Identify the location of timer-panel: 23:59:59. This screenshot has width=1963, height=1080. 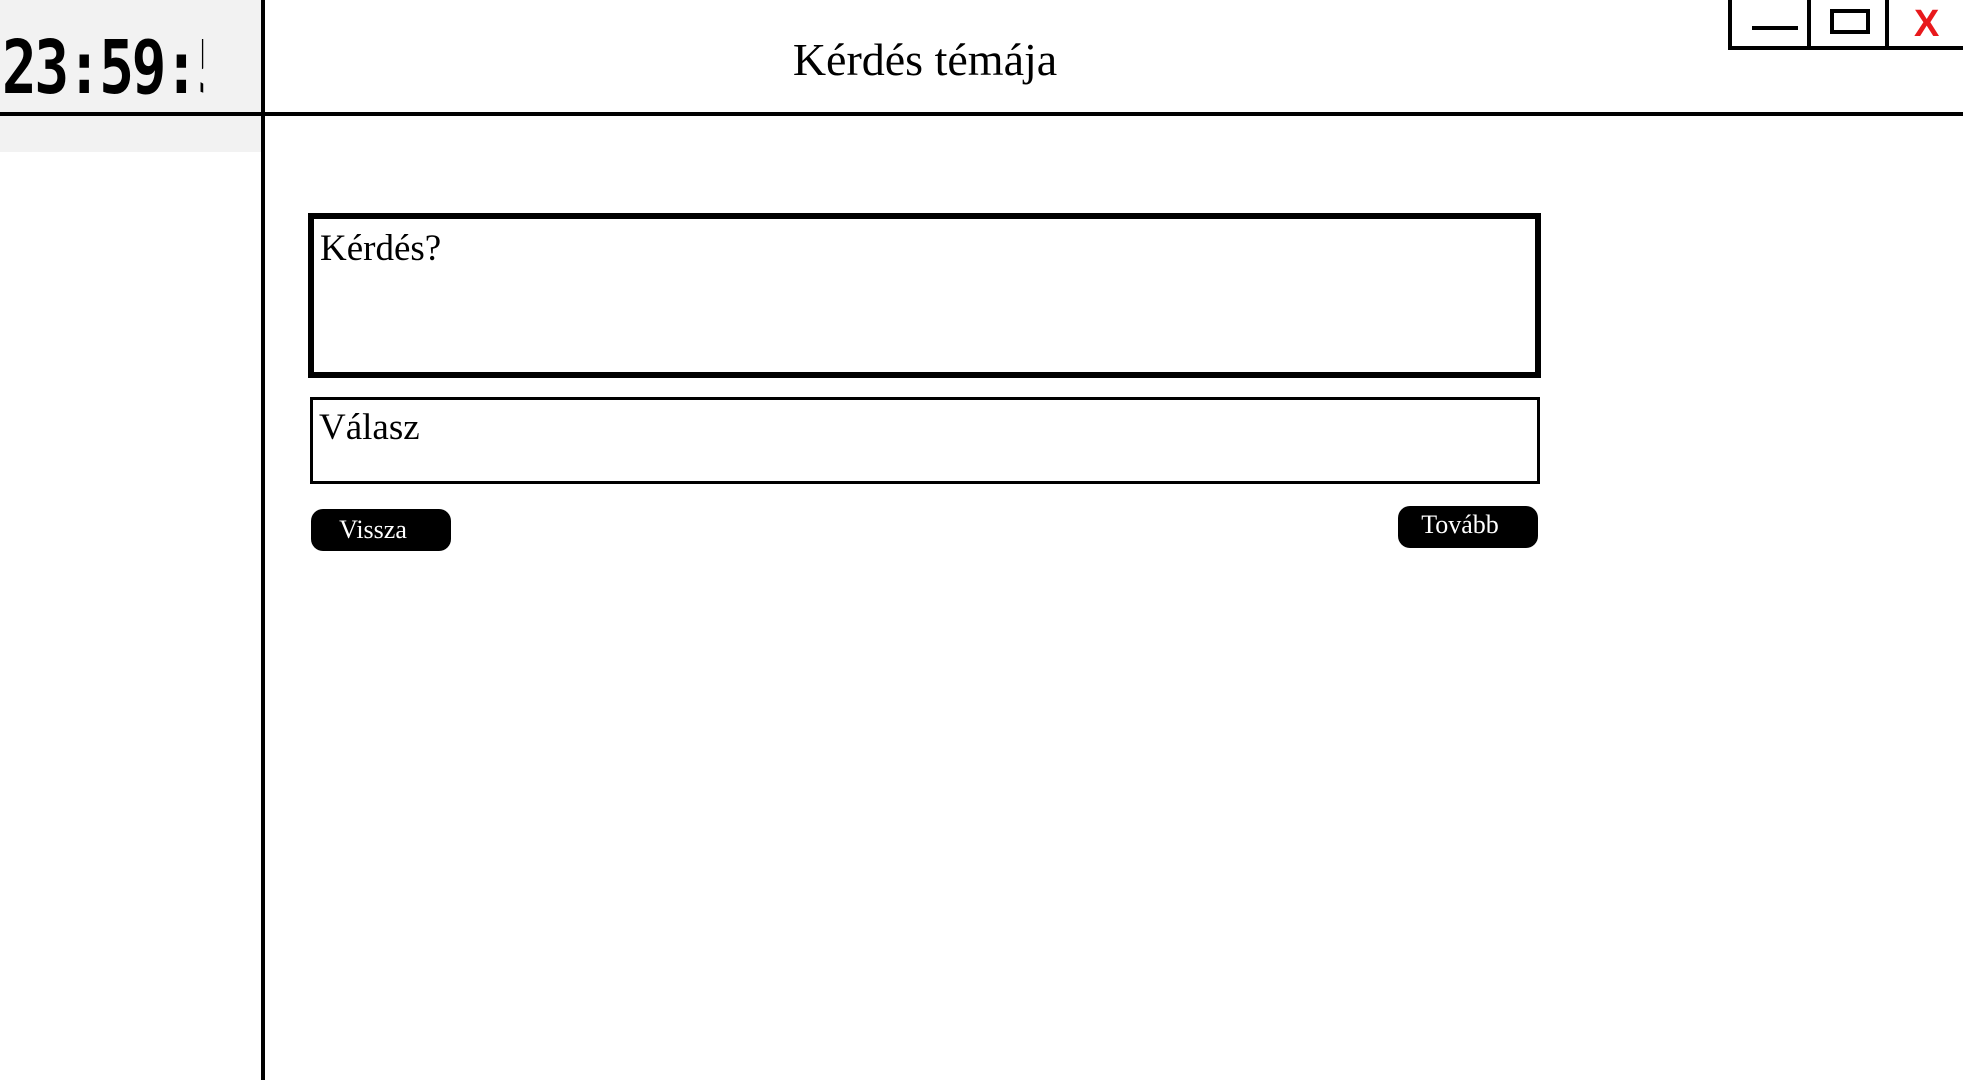
(131, 76).